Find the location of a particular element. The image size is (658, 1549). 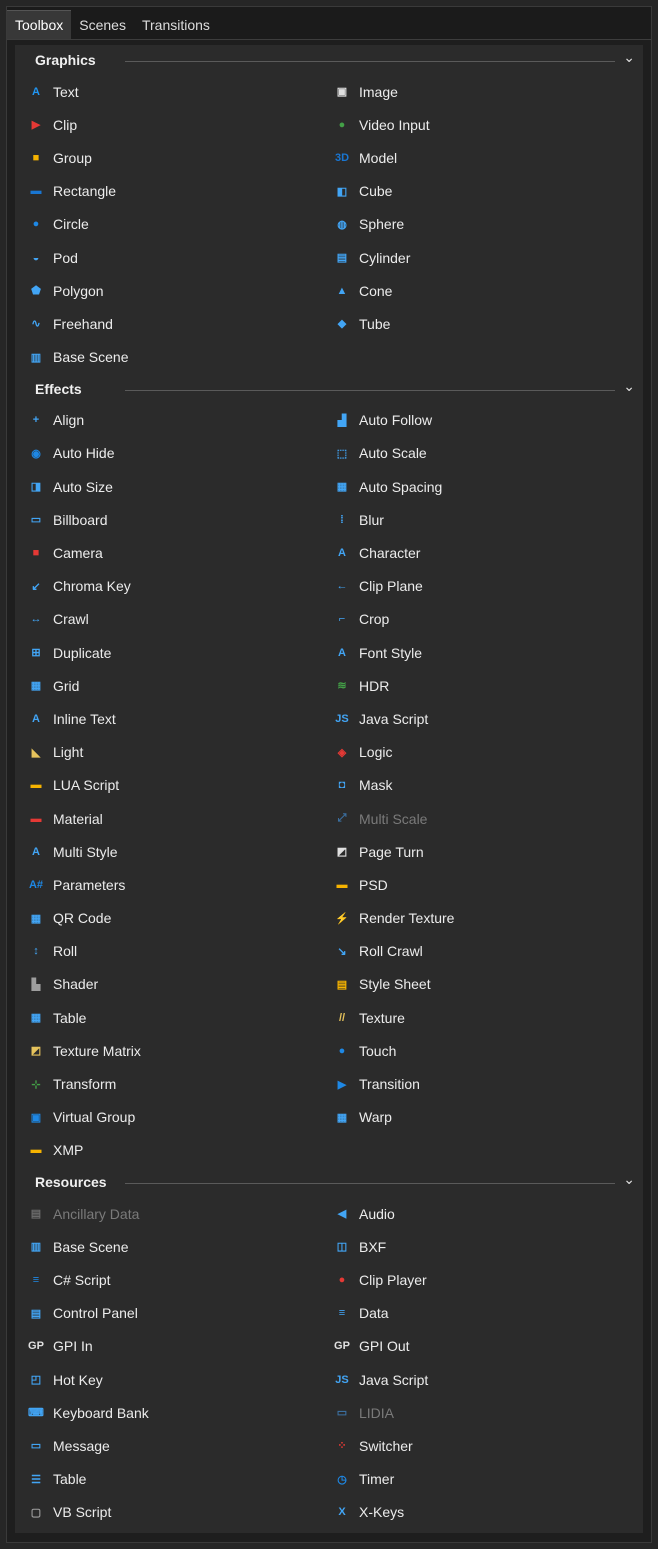

toolbox-item-clip-player: ● Clip Player is located at coordinates (474, 1279).